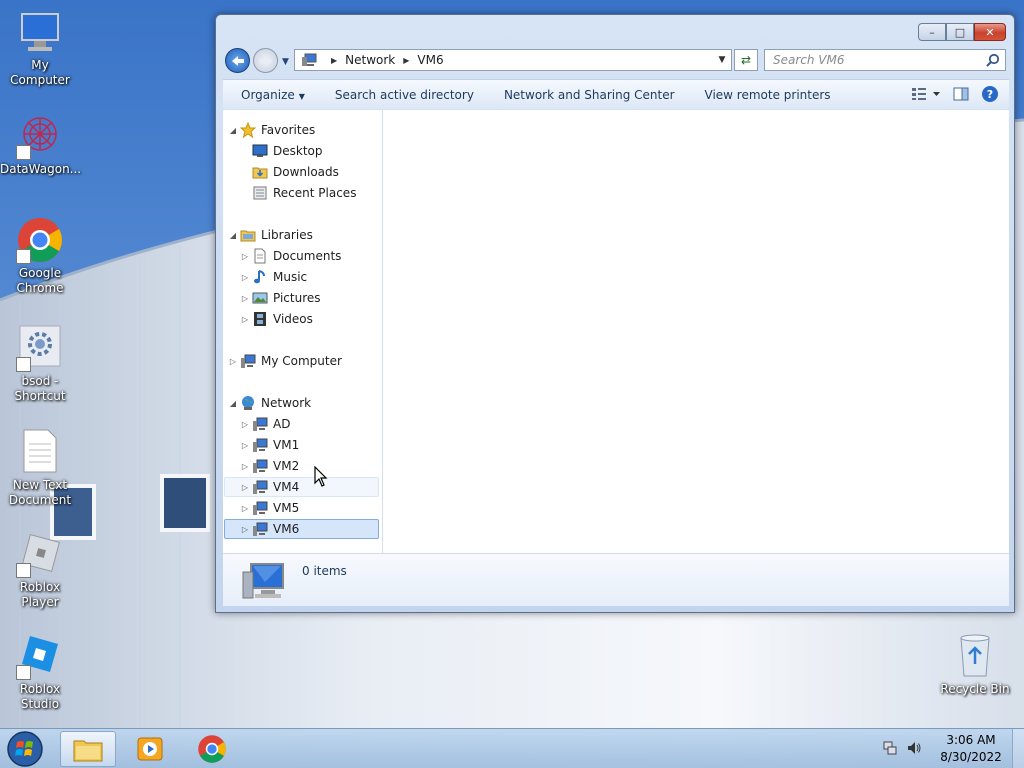 The height and width of the screenshot is (768, 1024). I want to click on desktop-icon-roblox-player: Roblox Player, so click(40, 570).